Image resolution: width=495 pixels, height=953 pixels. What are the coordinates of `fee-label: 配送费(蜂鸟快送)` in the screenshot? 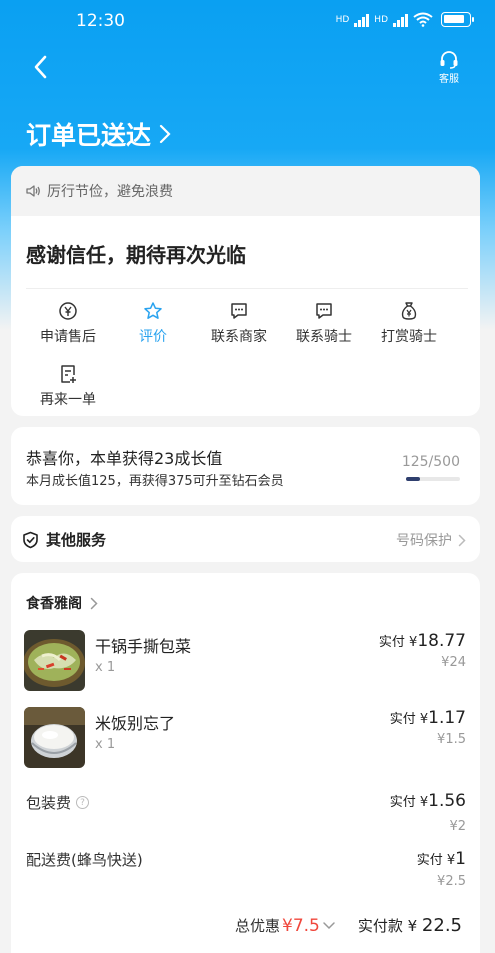 It's located at (84, 860).